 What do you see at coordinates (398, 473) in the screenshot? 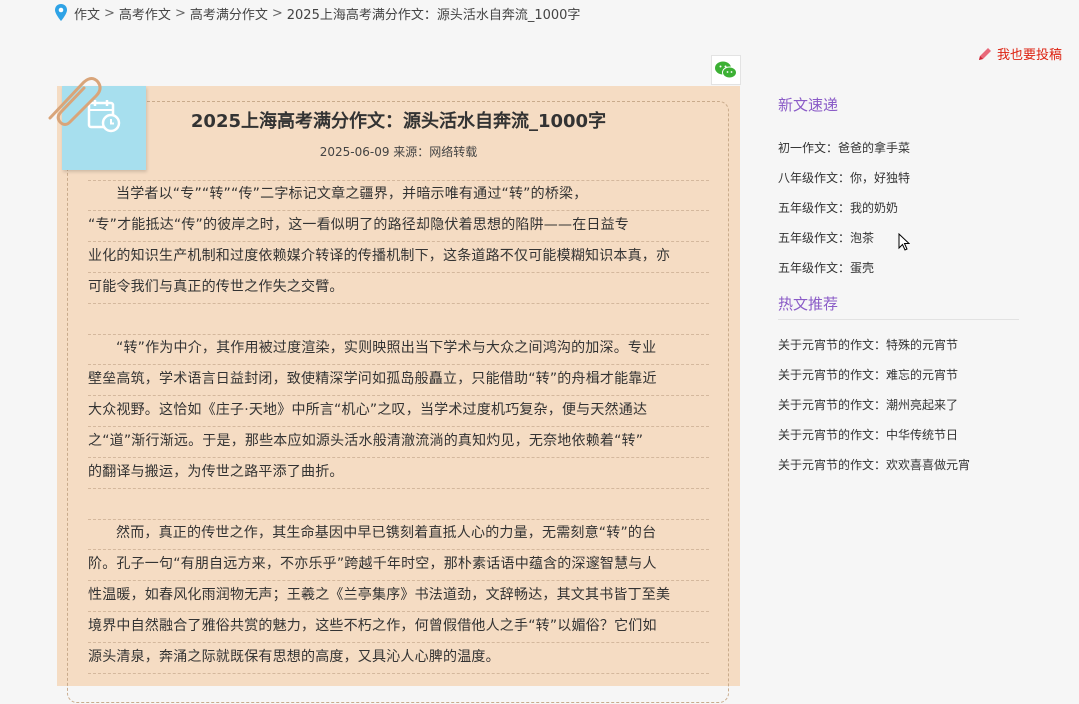
I see `paragraph-line: 的翻译与搬运，为传世之路平添了曲折。` at bounding box center [398, 473].